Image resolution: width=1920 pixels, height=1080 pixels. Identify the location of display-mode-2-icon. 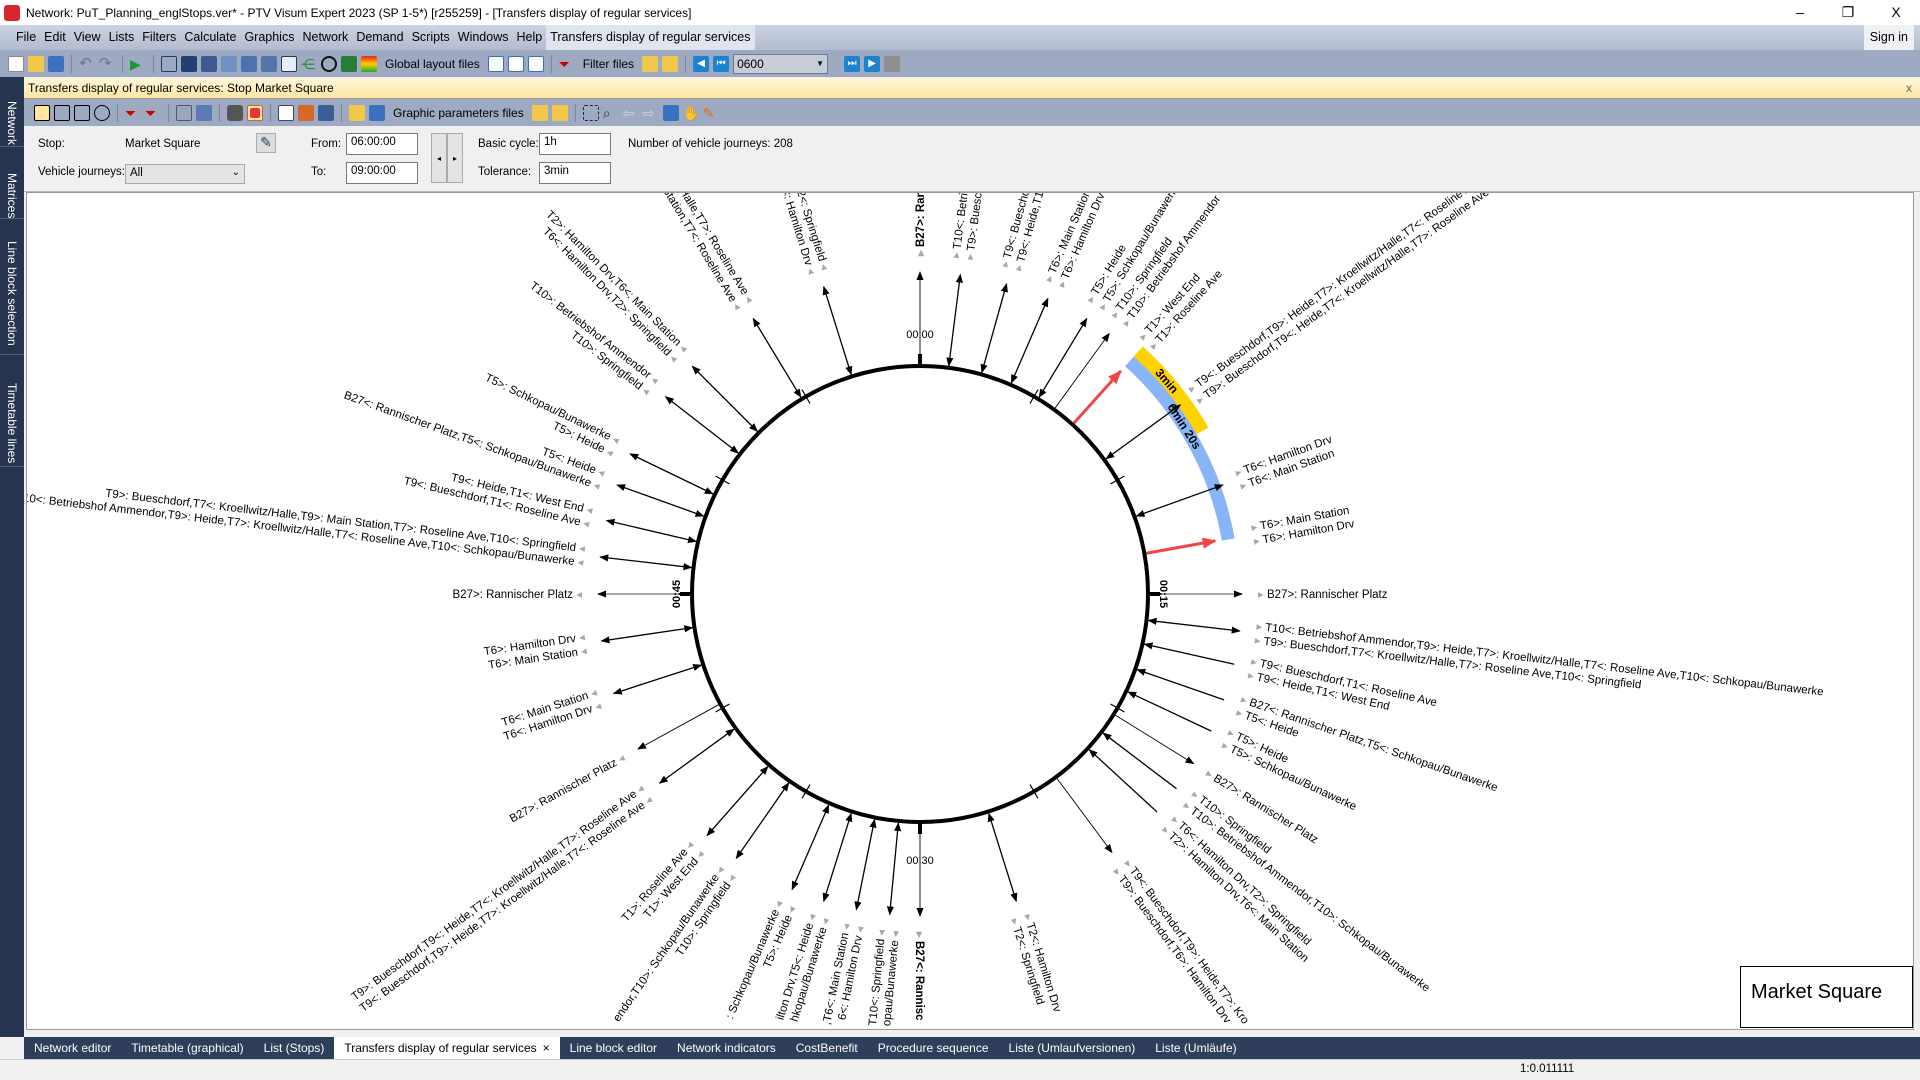
(62, 112).